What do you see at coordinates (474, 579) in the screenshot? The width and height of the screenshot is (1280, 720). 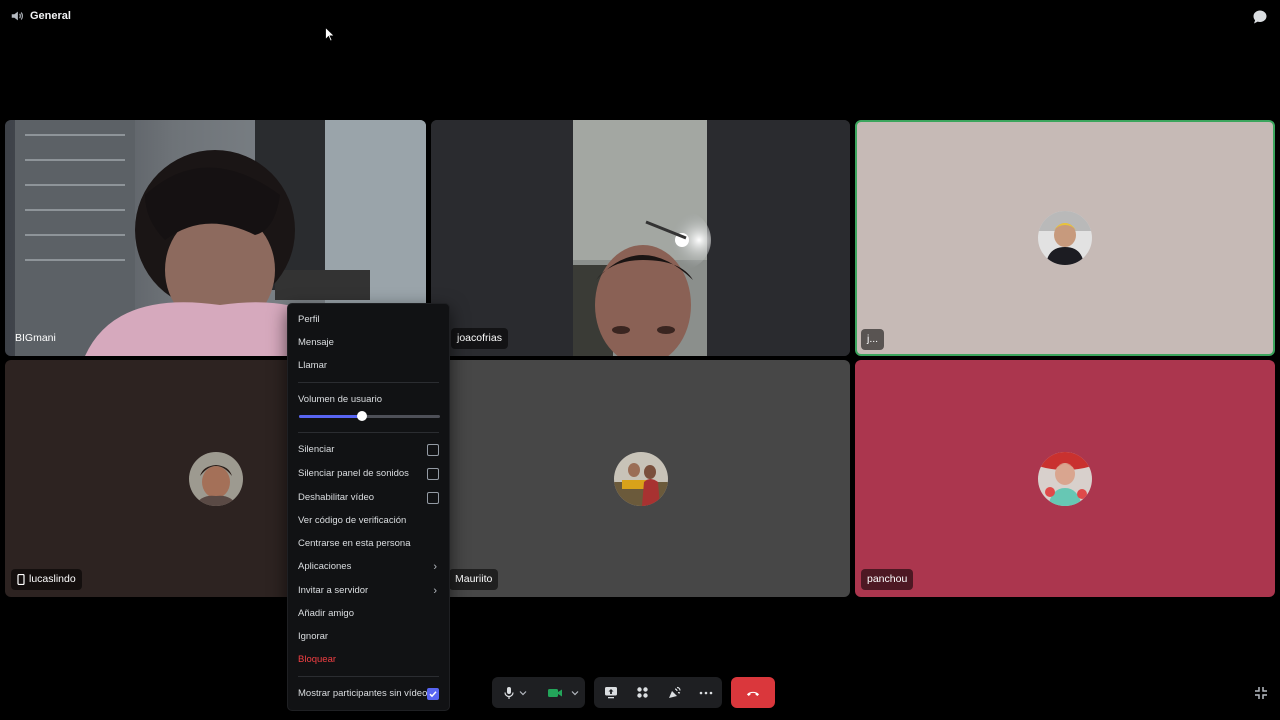 I see `participant-name: Mauriito` at bounding box center [474, 579].